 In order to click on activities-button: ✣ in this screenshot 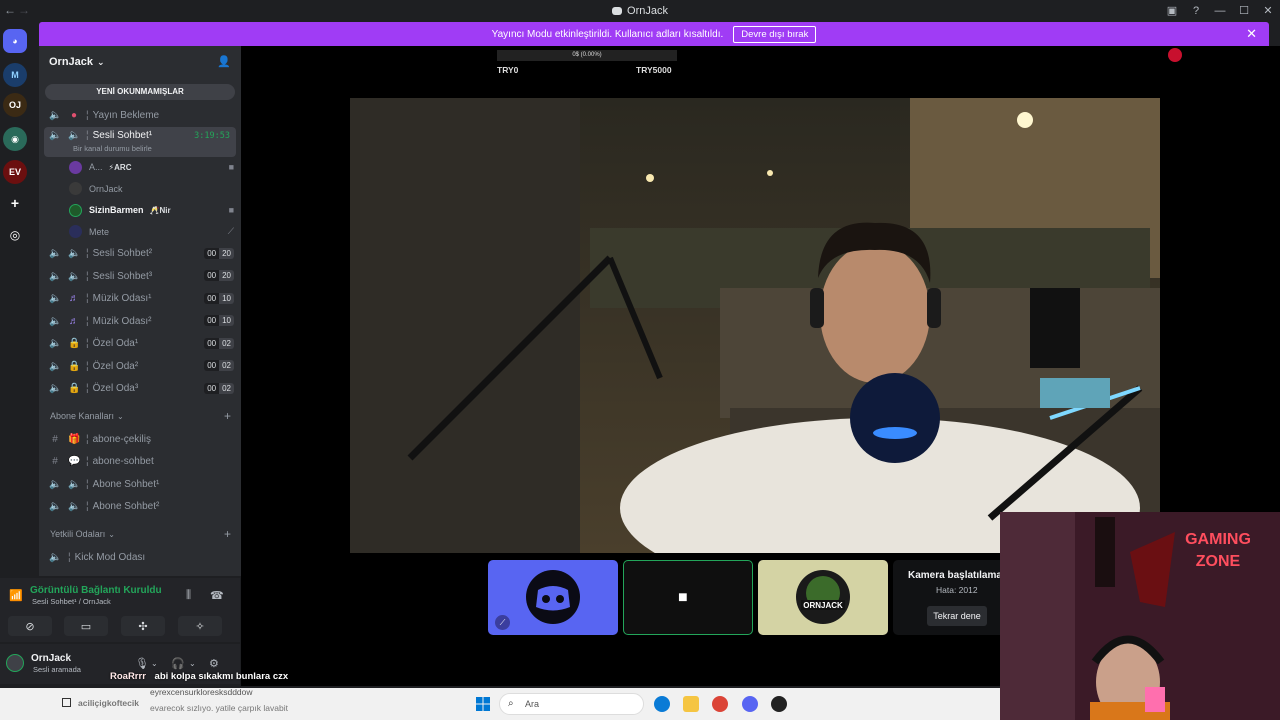, I will do `click(143, 626)`.